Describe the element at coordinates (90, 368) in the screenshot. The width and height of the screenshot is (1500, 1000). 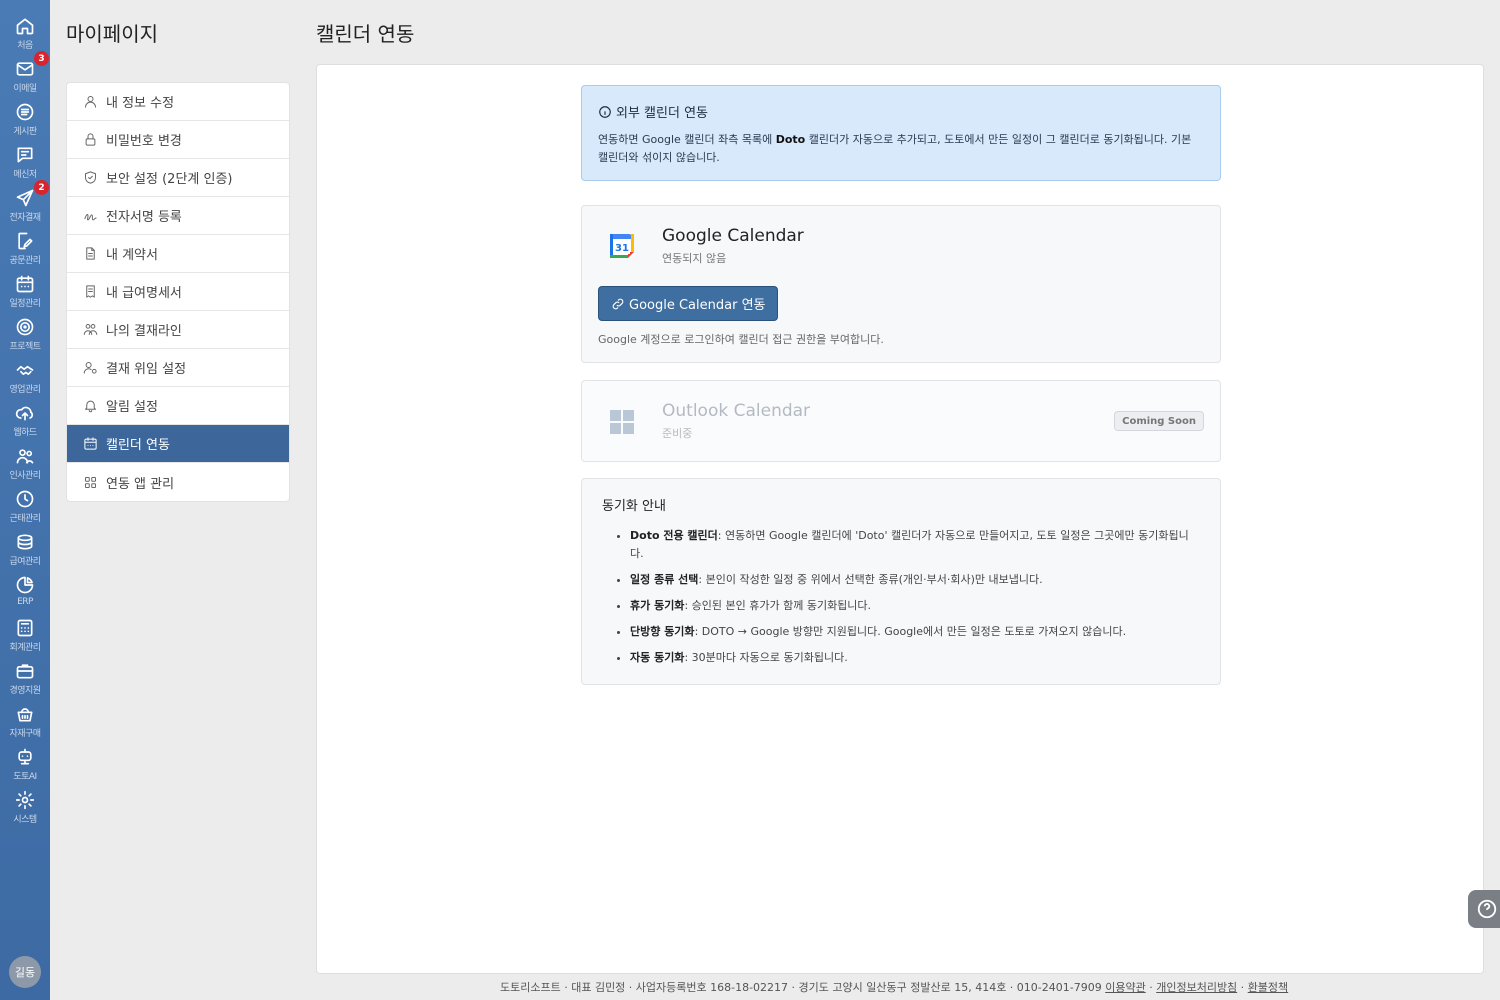
I see `user-delegate-icon` at that location.